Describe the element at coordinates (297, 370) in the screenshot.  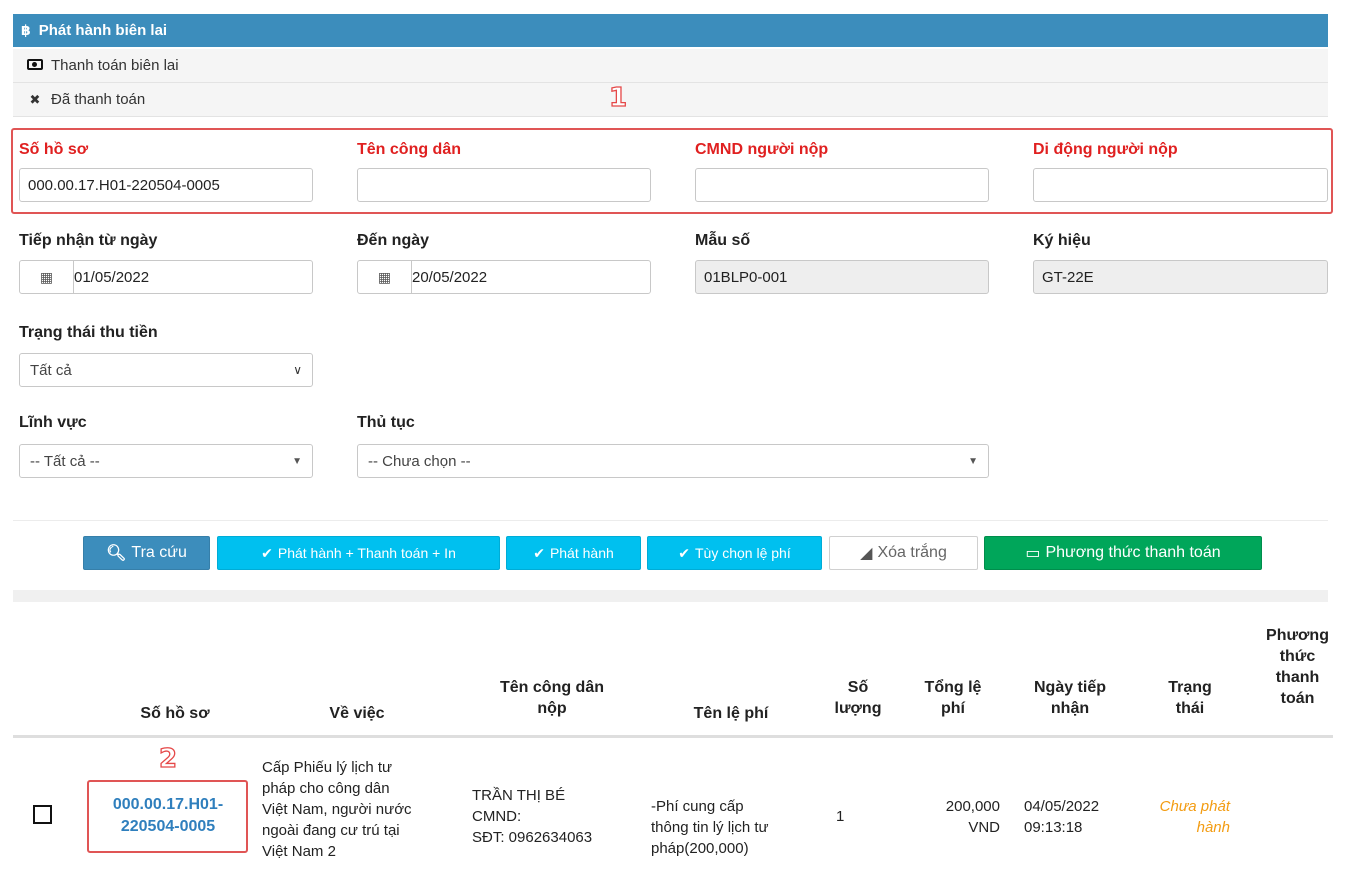
I see `chevron-down-icon: ∨` at that location.